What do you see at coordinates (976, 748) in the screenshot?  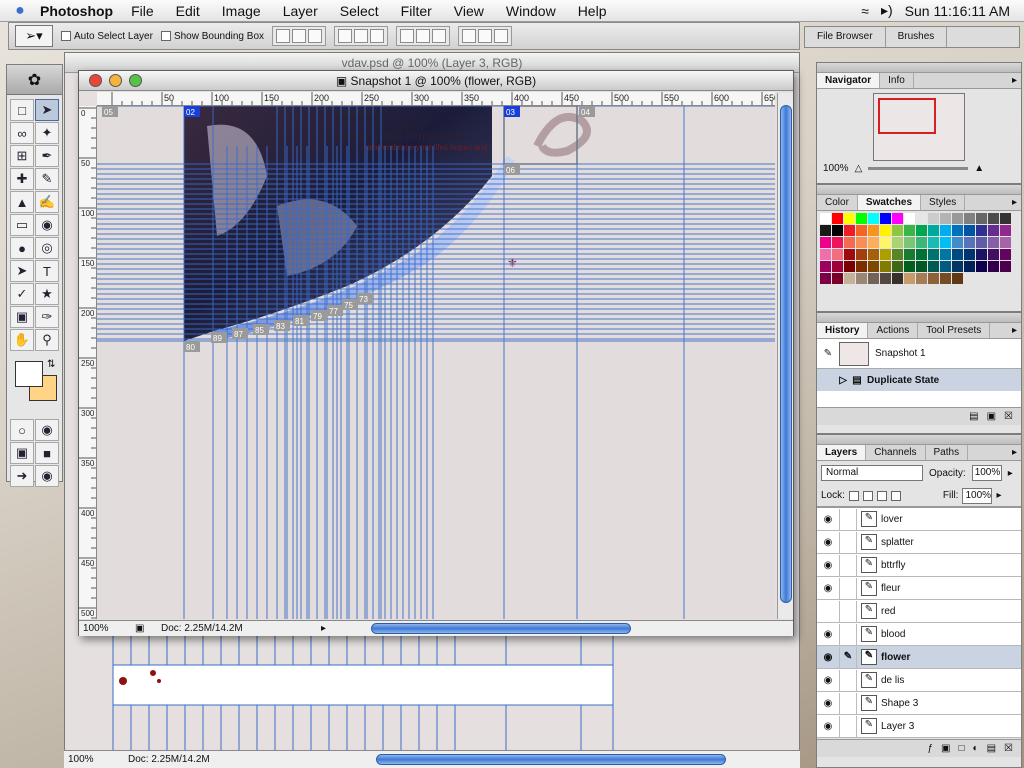 I see `adjustment-layer-icon: ◐` at bounding box center [976, 748].